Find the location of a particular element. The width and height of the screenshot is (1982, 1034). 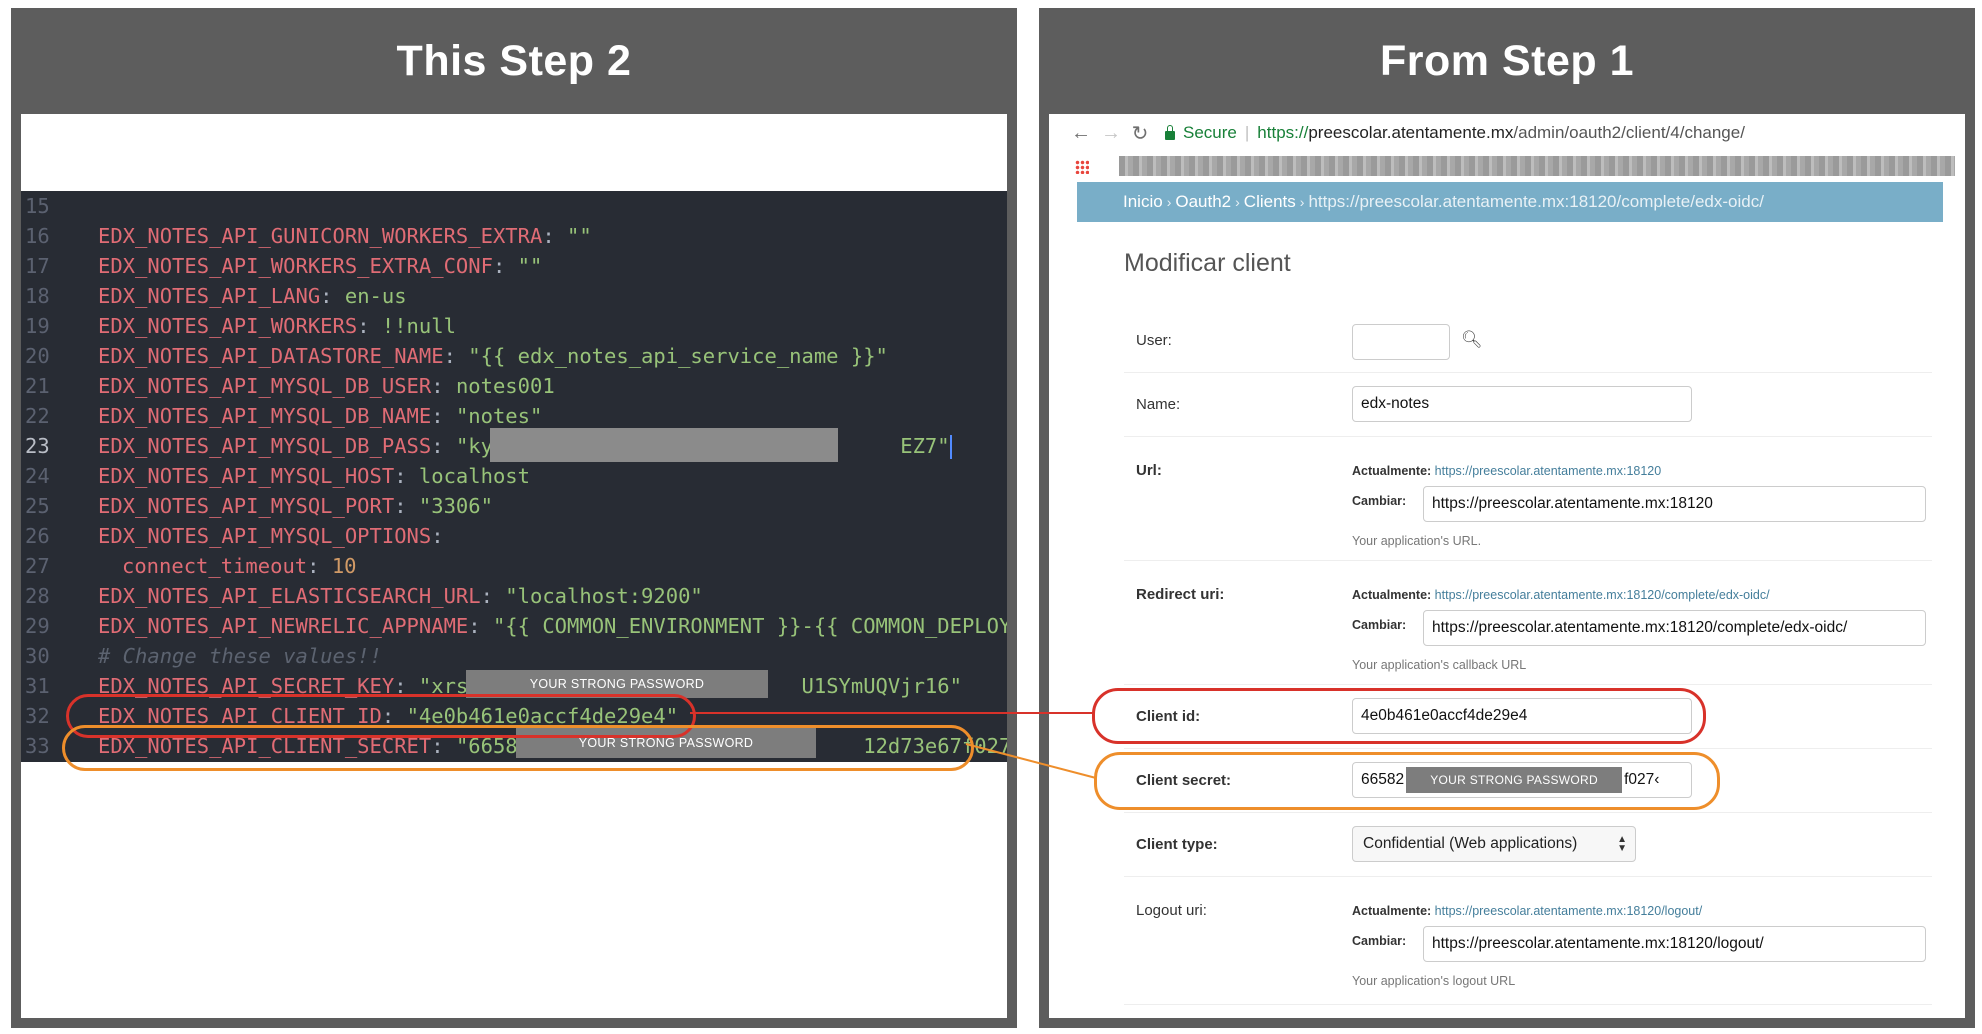

connector-overlay is located at coordinates (1031, 761).